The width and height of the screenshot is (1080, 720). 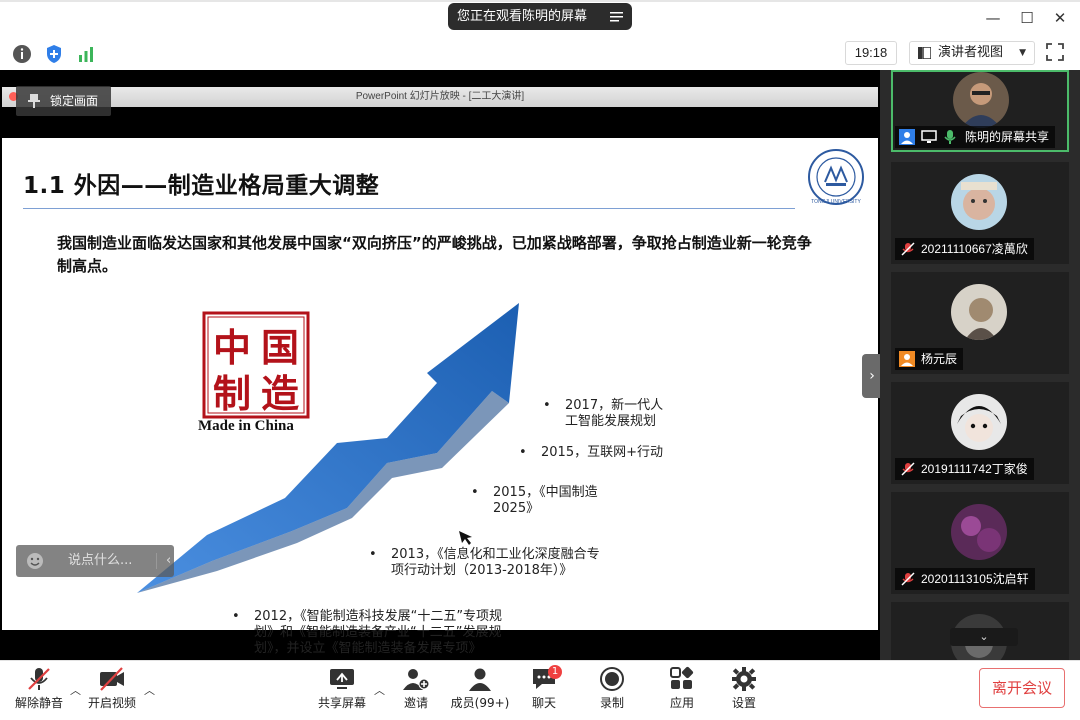 I want to click on chevron-down-icon: ▼, so click(x=1022, y=53).